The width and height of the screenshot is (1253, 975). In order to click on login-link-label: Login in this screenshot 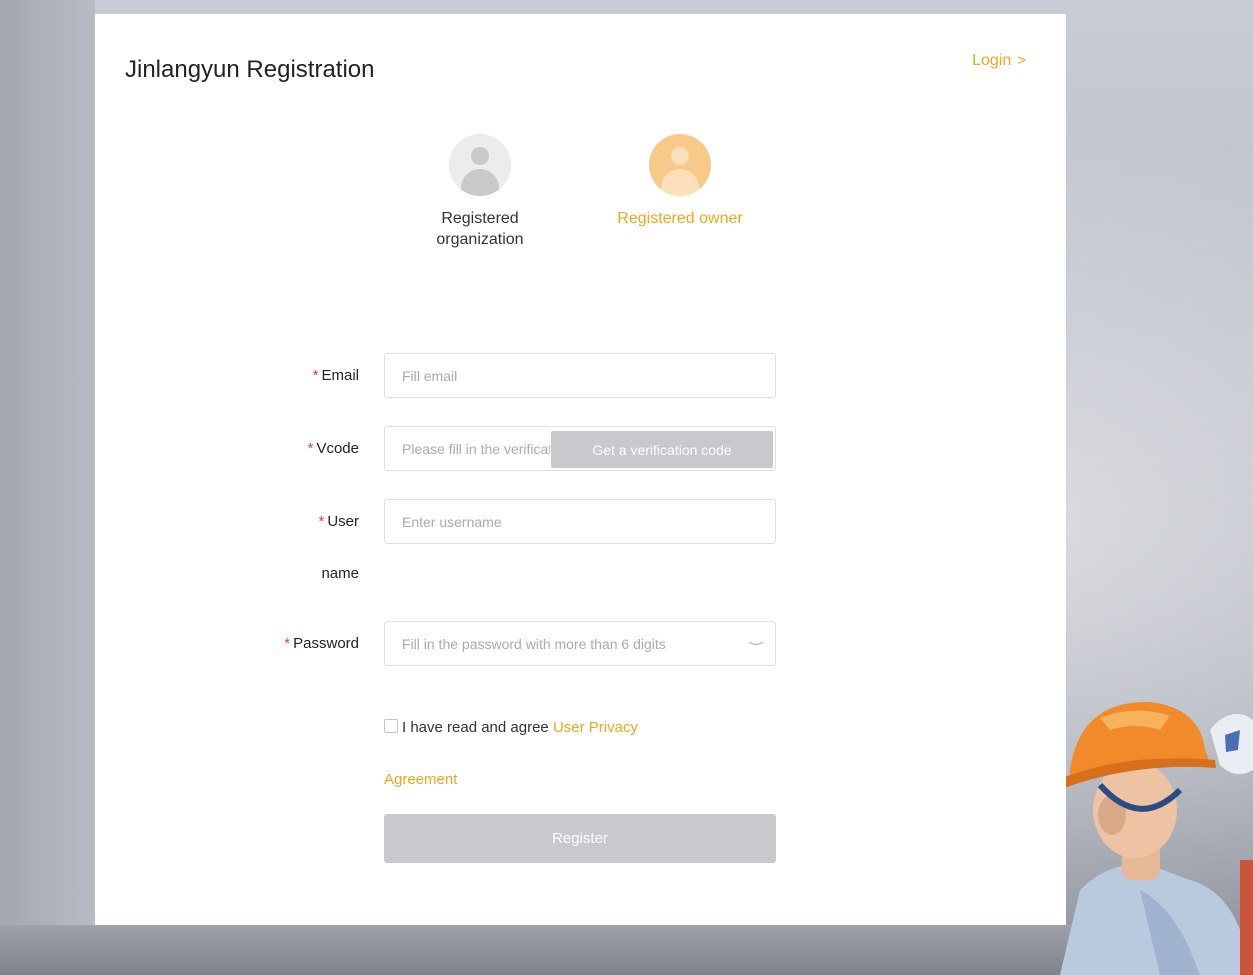, I will do `click(992, 60)`.